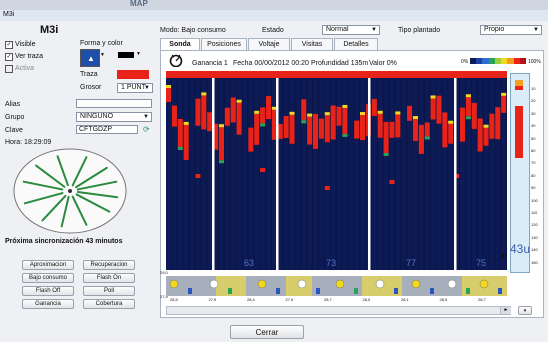  What do you see at coordinates (9, 45) in the screenshot?
I see `visible-checkbox: ✓` at bounding box center [9, 45].